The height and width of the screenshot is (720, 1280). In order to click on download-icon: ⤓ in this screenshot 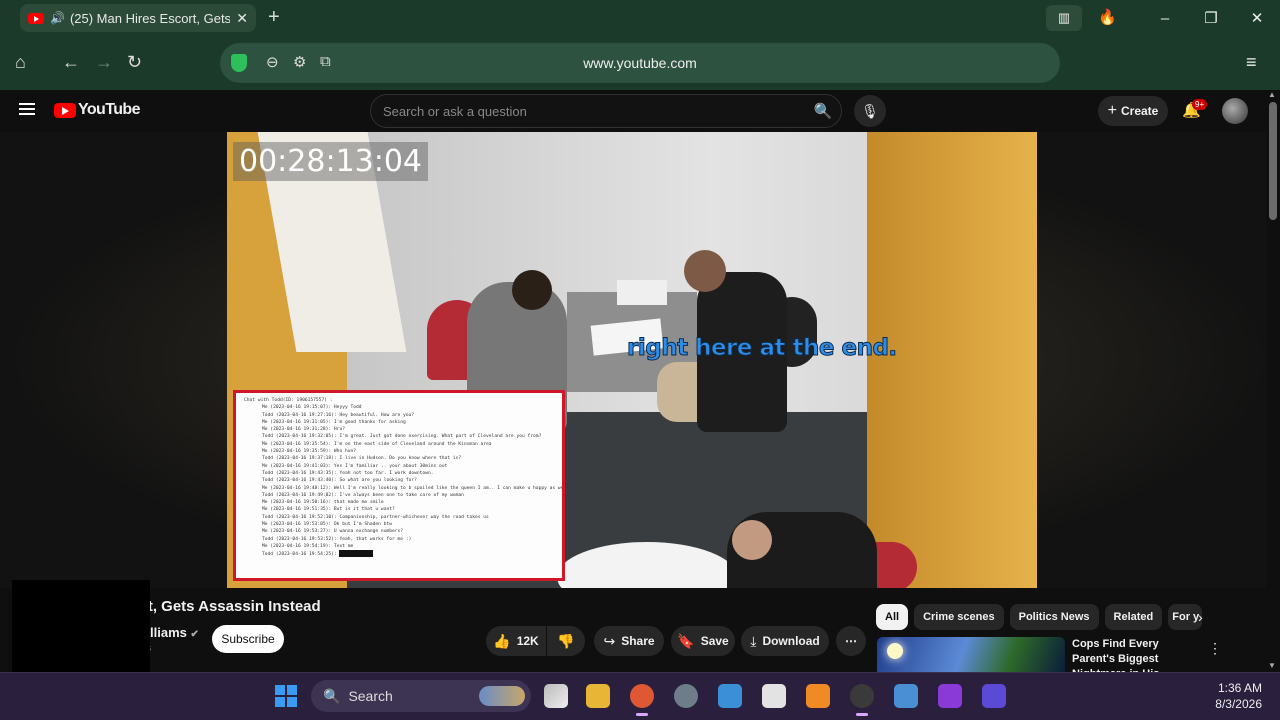, I will do `click(753, 640)`.